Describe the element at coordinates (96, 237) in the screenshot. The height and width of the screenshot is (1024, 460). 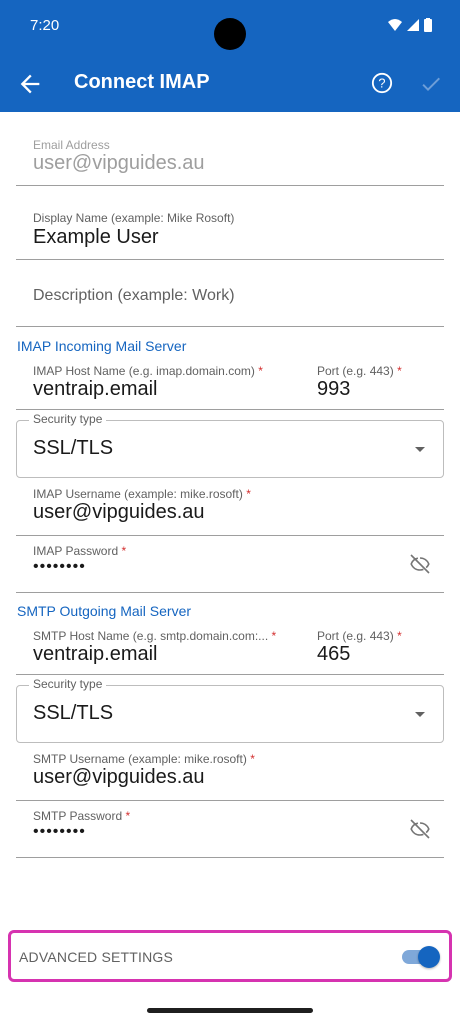
I see `display-name-input: Example User` at that location.